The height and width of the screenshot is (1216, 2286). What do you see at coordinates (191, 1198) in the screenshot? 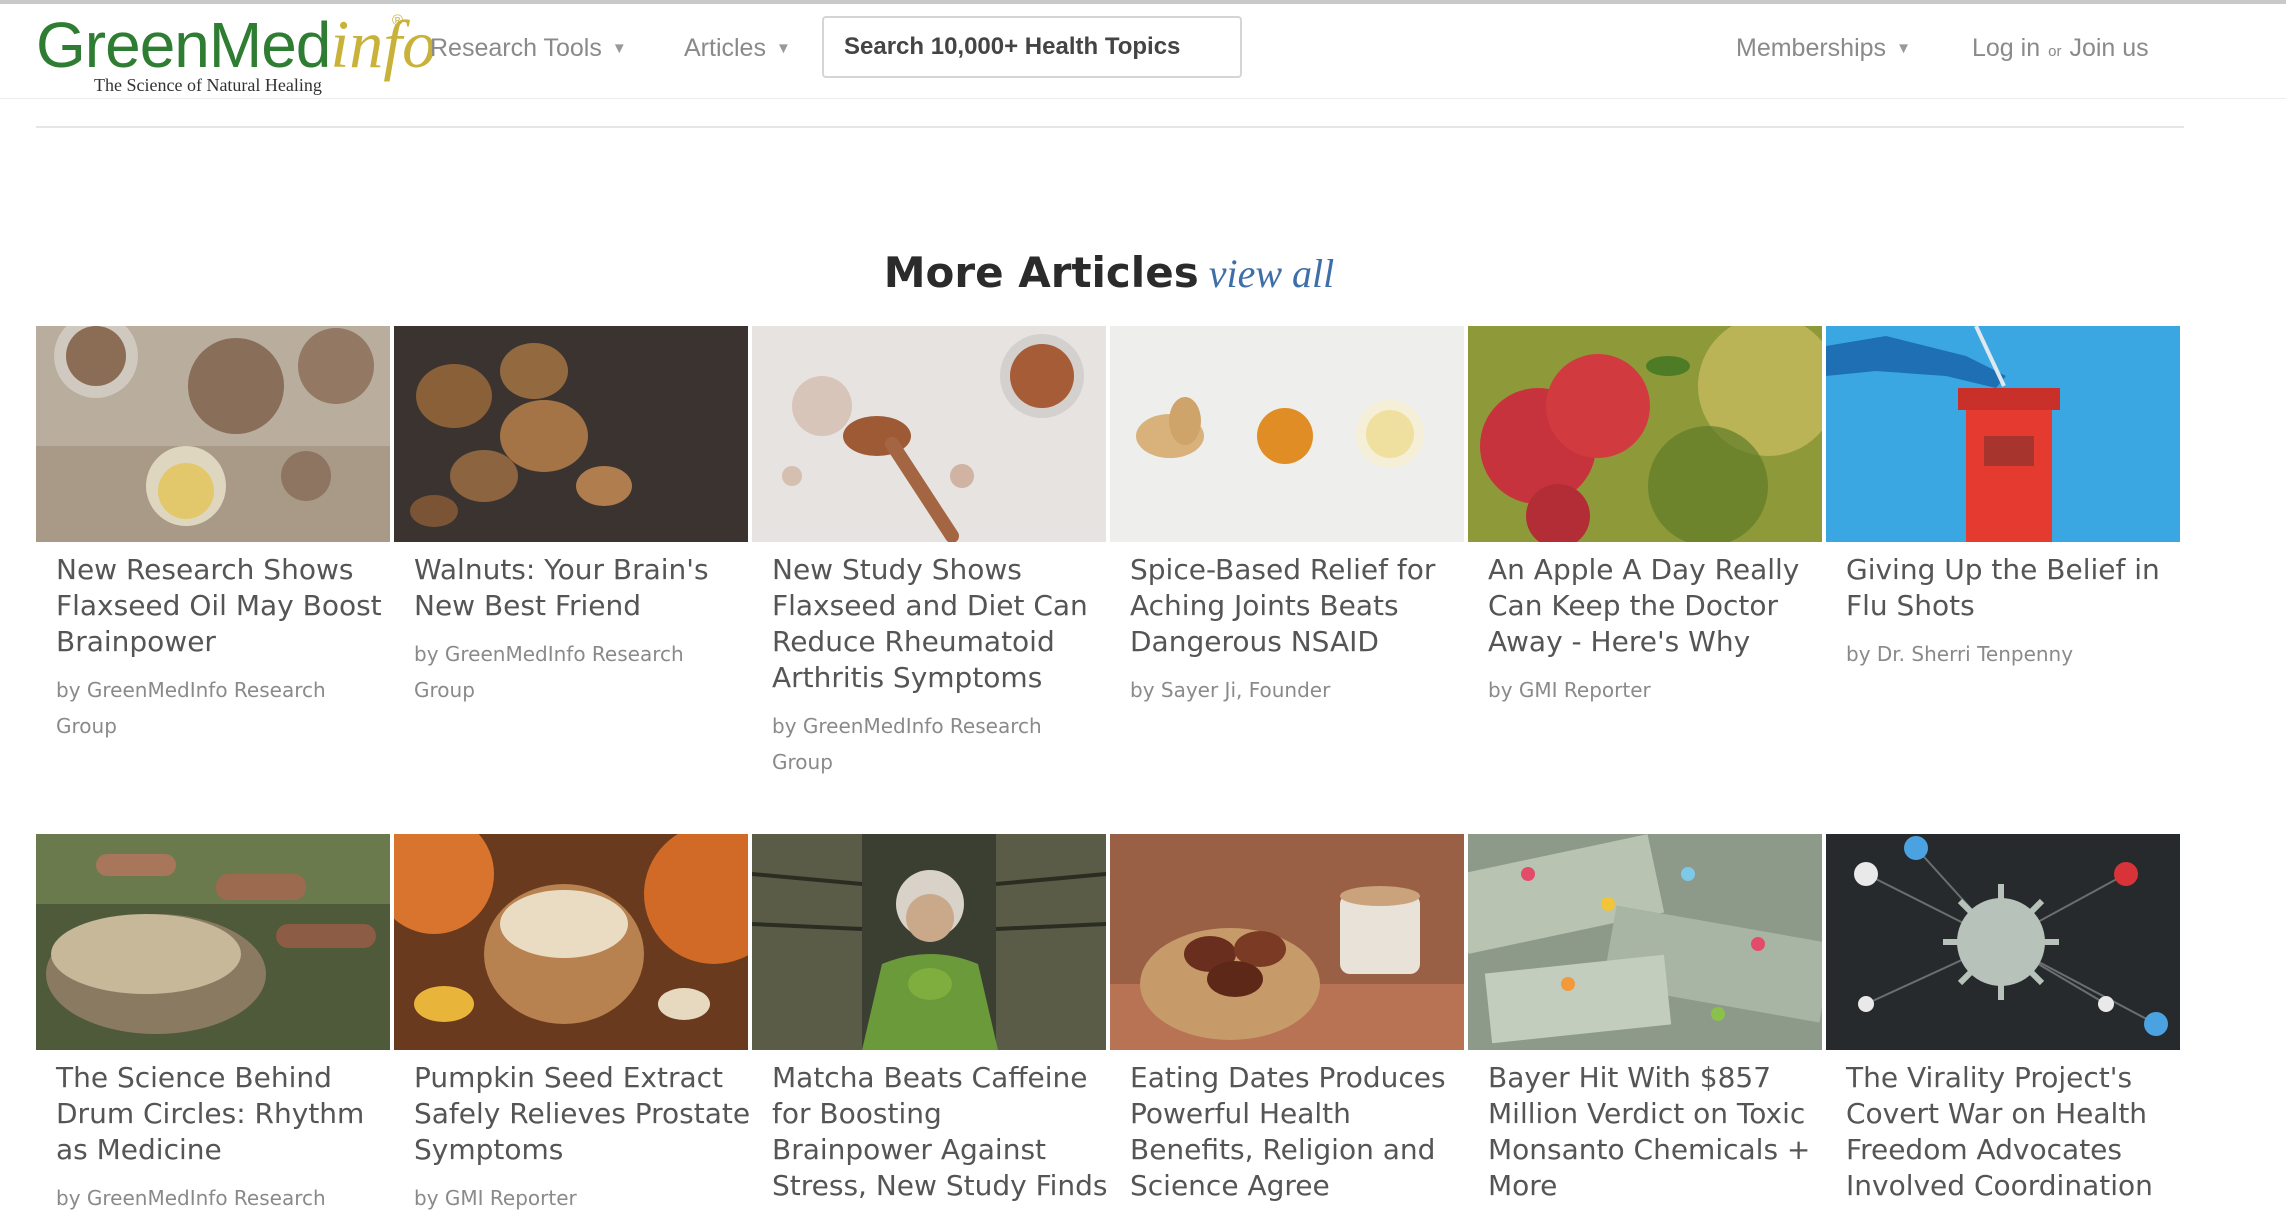
I see `article-author: by GreenMedInfo Research` at bounding box center [191, 1198].